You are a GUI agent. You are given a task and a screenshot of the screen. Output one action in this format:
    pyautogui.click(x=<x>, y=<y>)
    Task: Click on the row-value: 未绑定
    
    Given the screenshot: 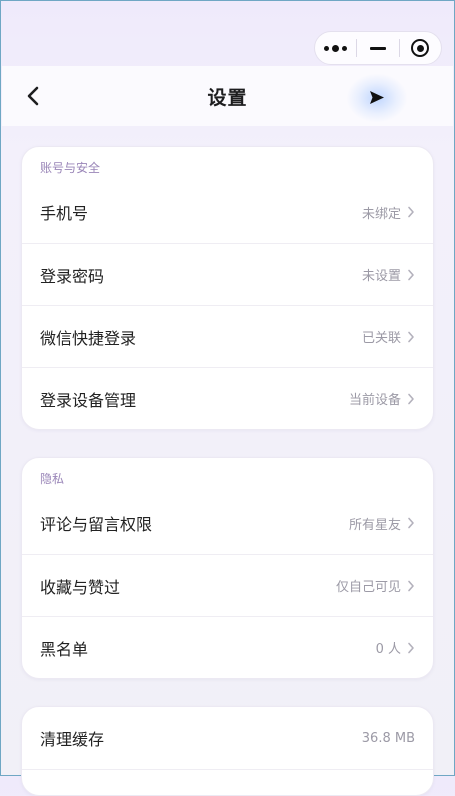 What is the action you would take?
    pyautogui.click(x=381, y=214)
    